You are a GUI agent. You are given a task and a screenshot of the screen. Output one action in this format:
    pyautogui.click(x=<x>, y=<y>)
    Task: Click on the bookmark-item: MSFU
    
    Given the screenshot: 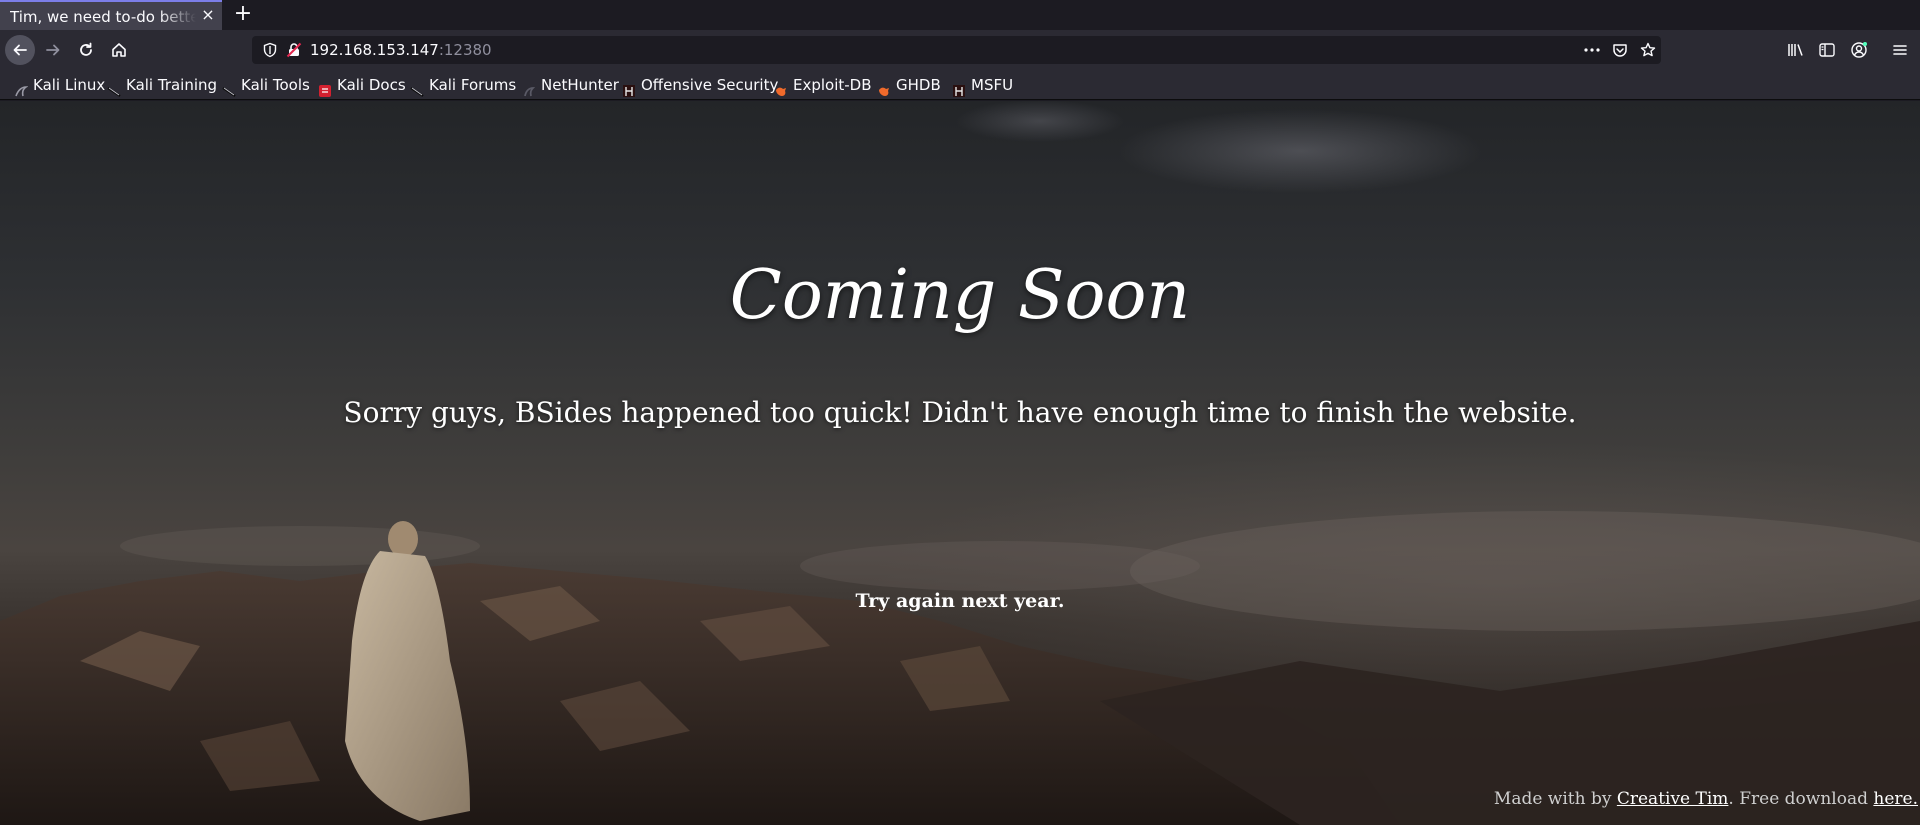 What is the action you would take?
    pyautogui.click(x=982, y=85)
    